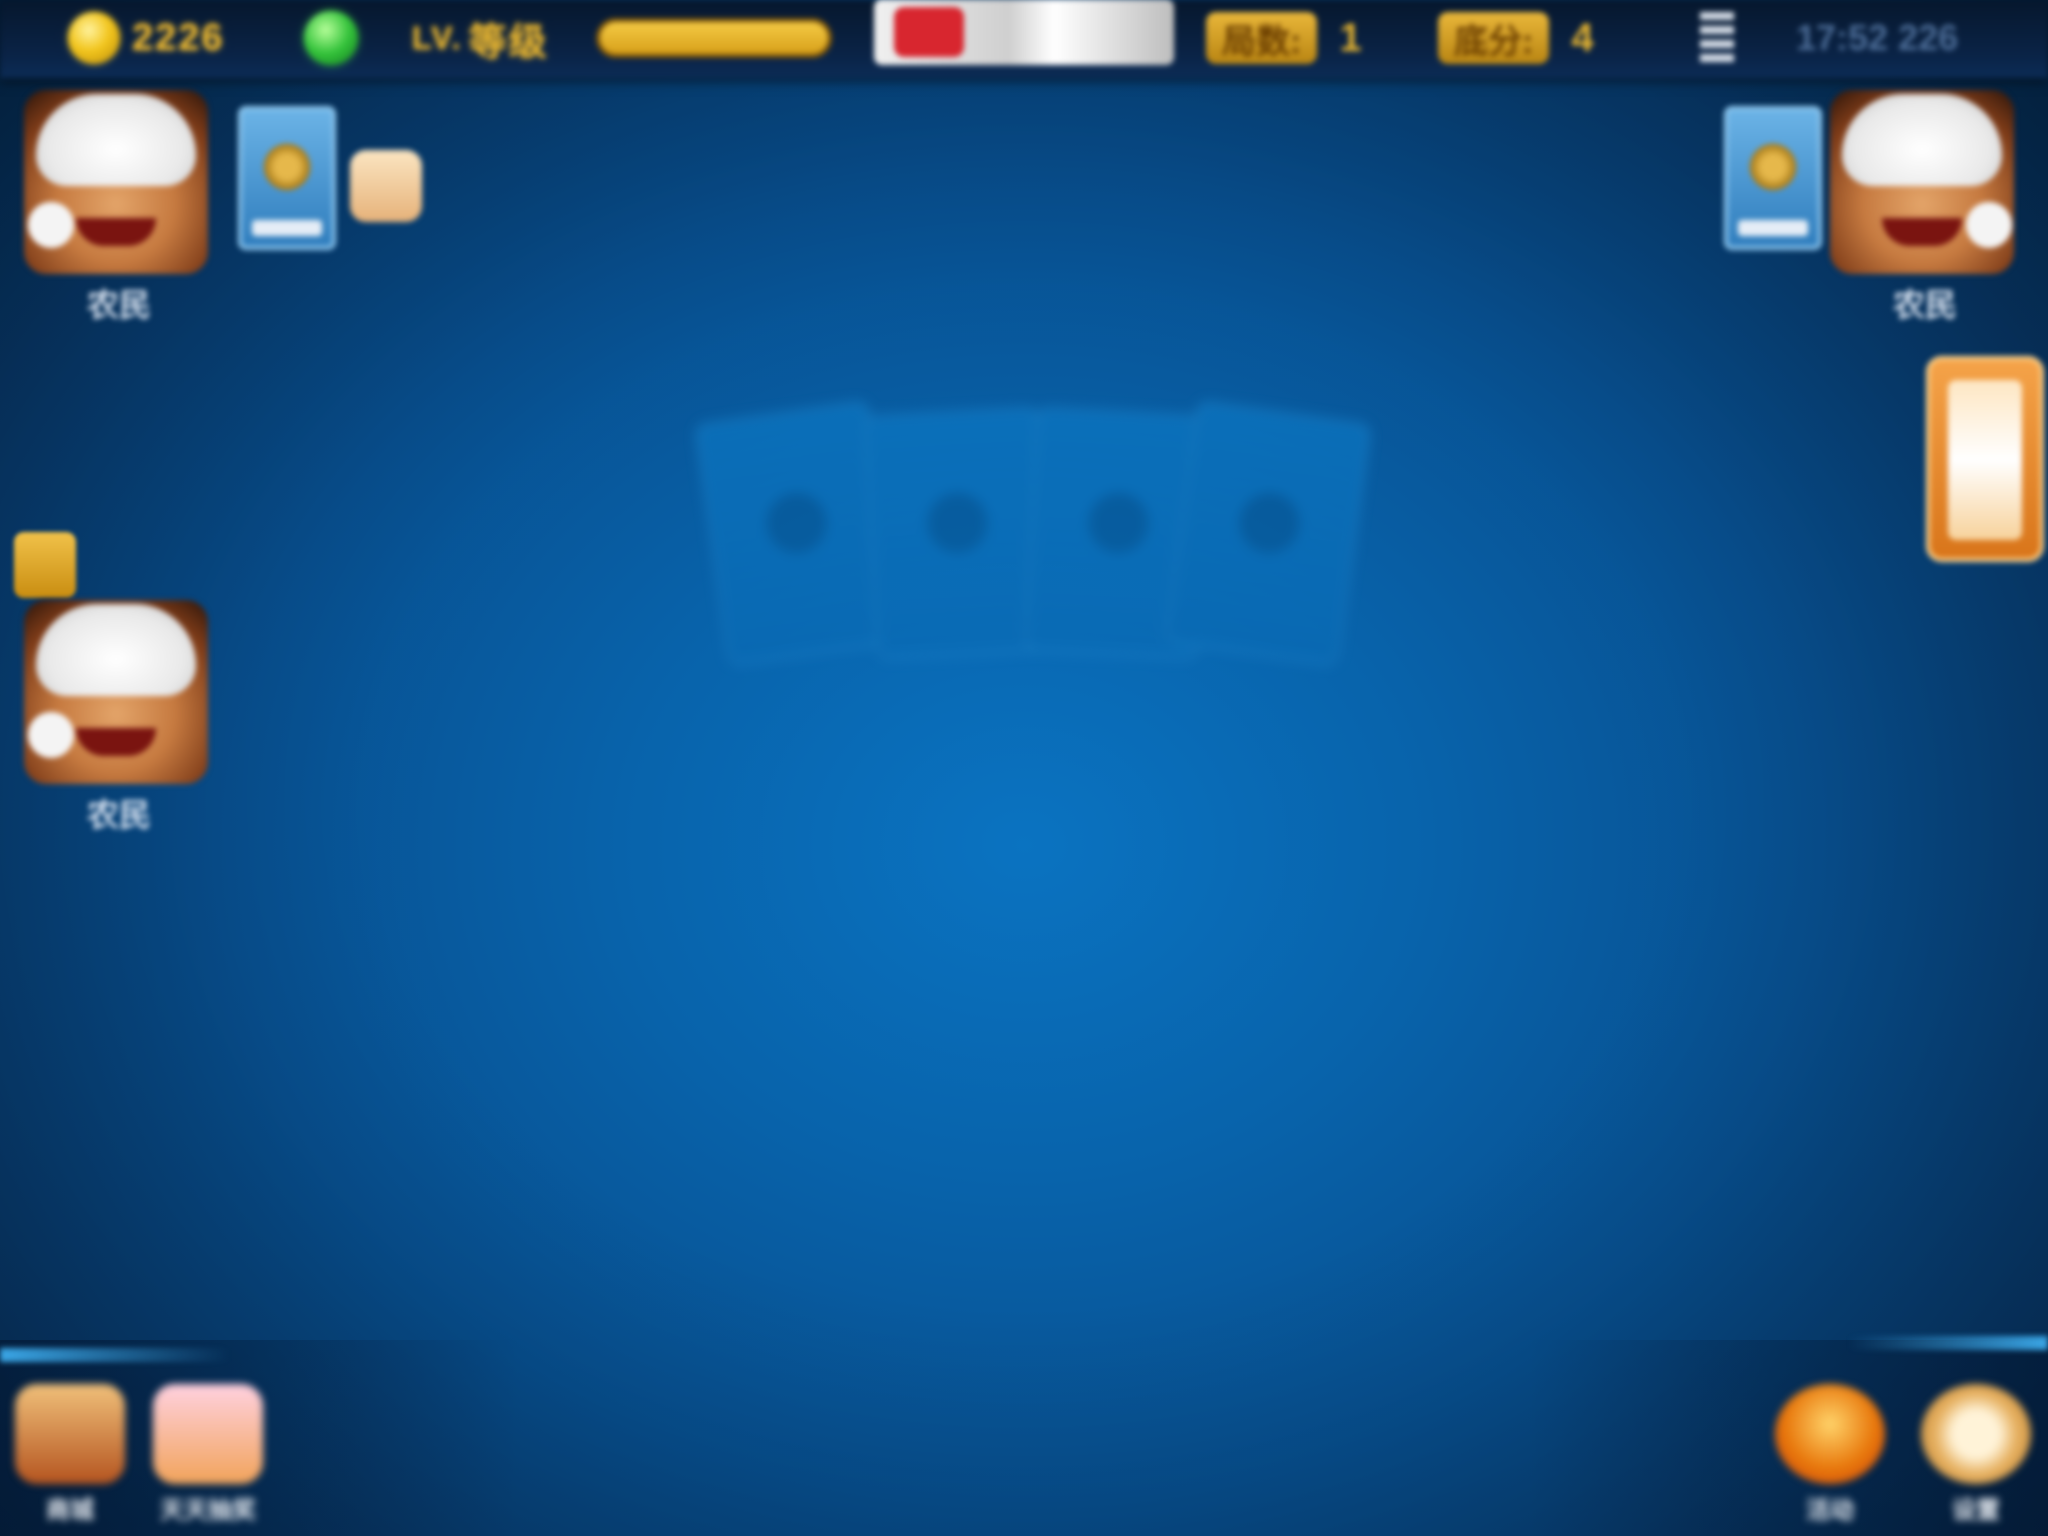 Image resolution: width=2048 pixels, height=1536 pixels. I want to click on top-bar: 2226 LV. 等级 局数: 1 底分: 4 17:52 226, so click(1024, 39).